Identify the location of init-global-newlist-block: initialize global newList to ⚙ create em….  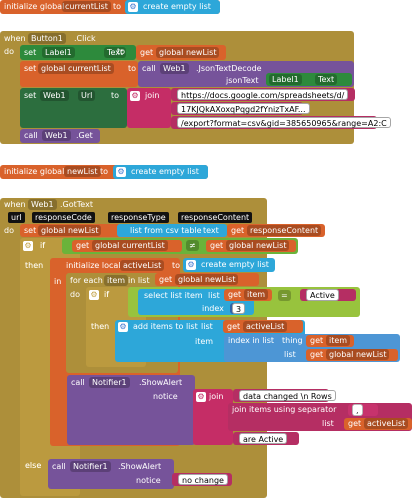
(104, 172).